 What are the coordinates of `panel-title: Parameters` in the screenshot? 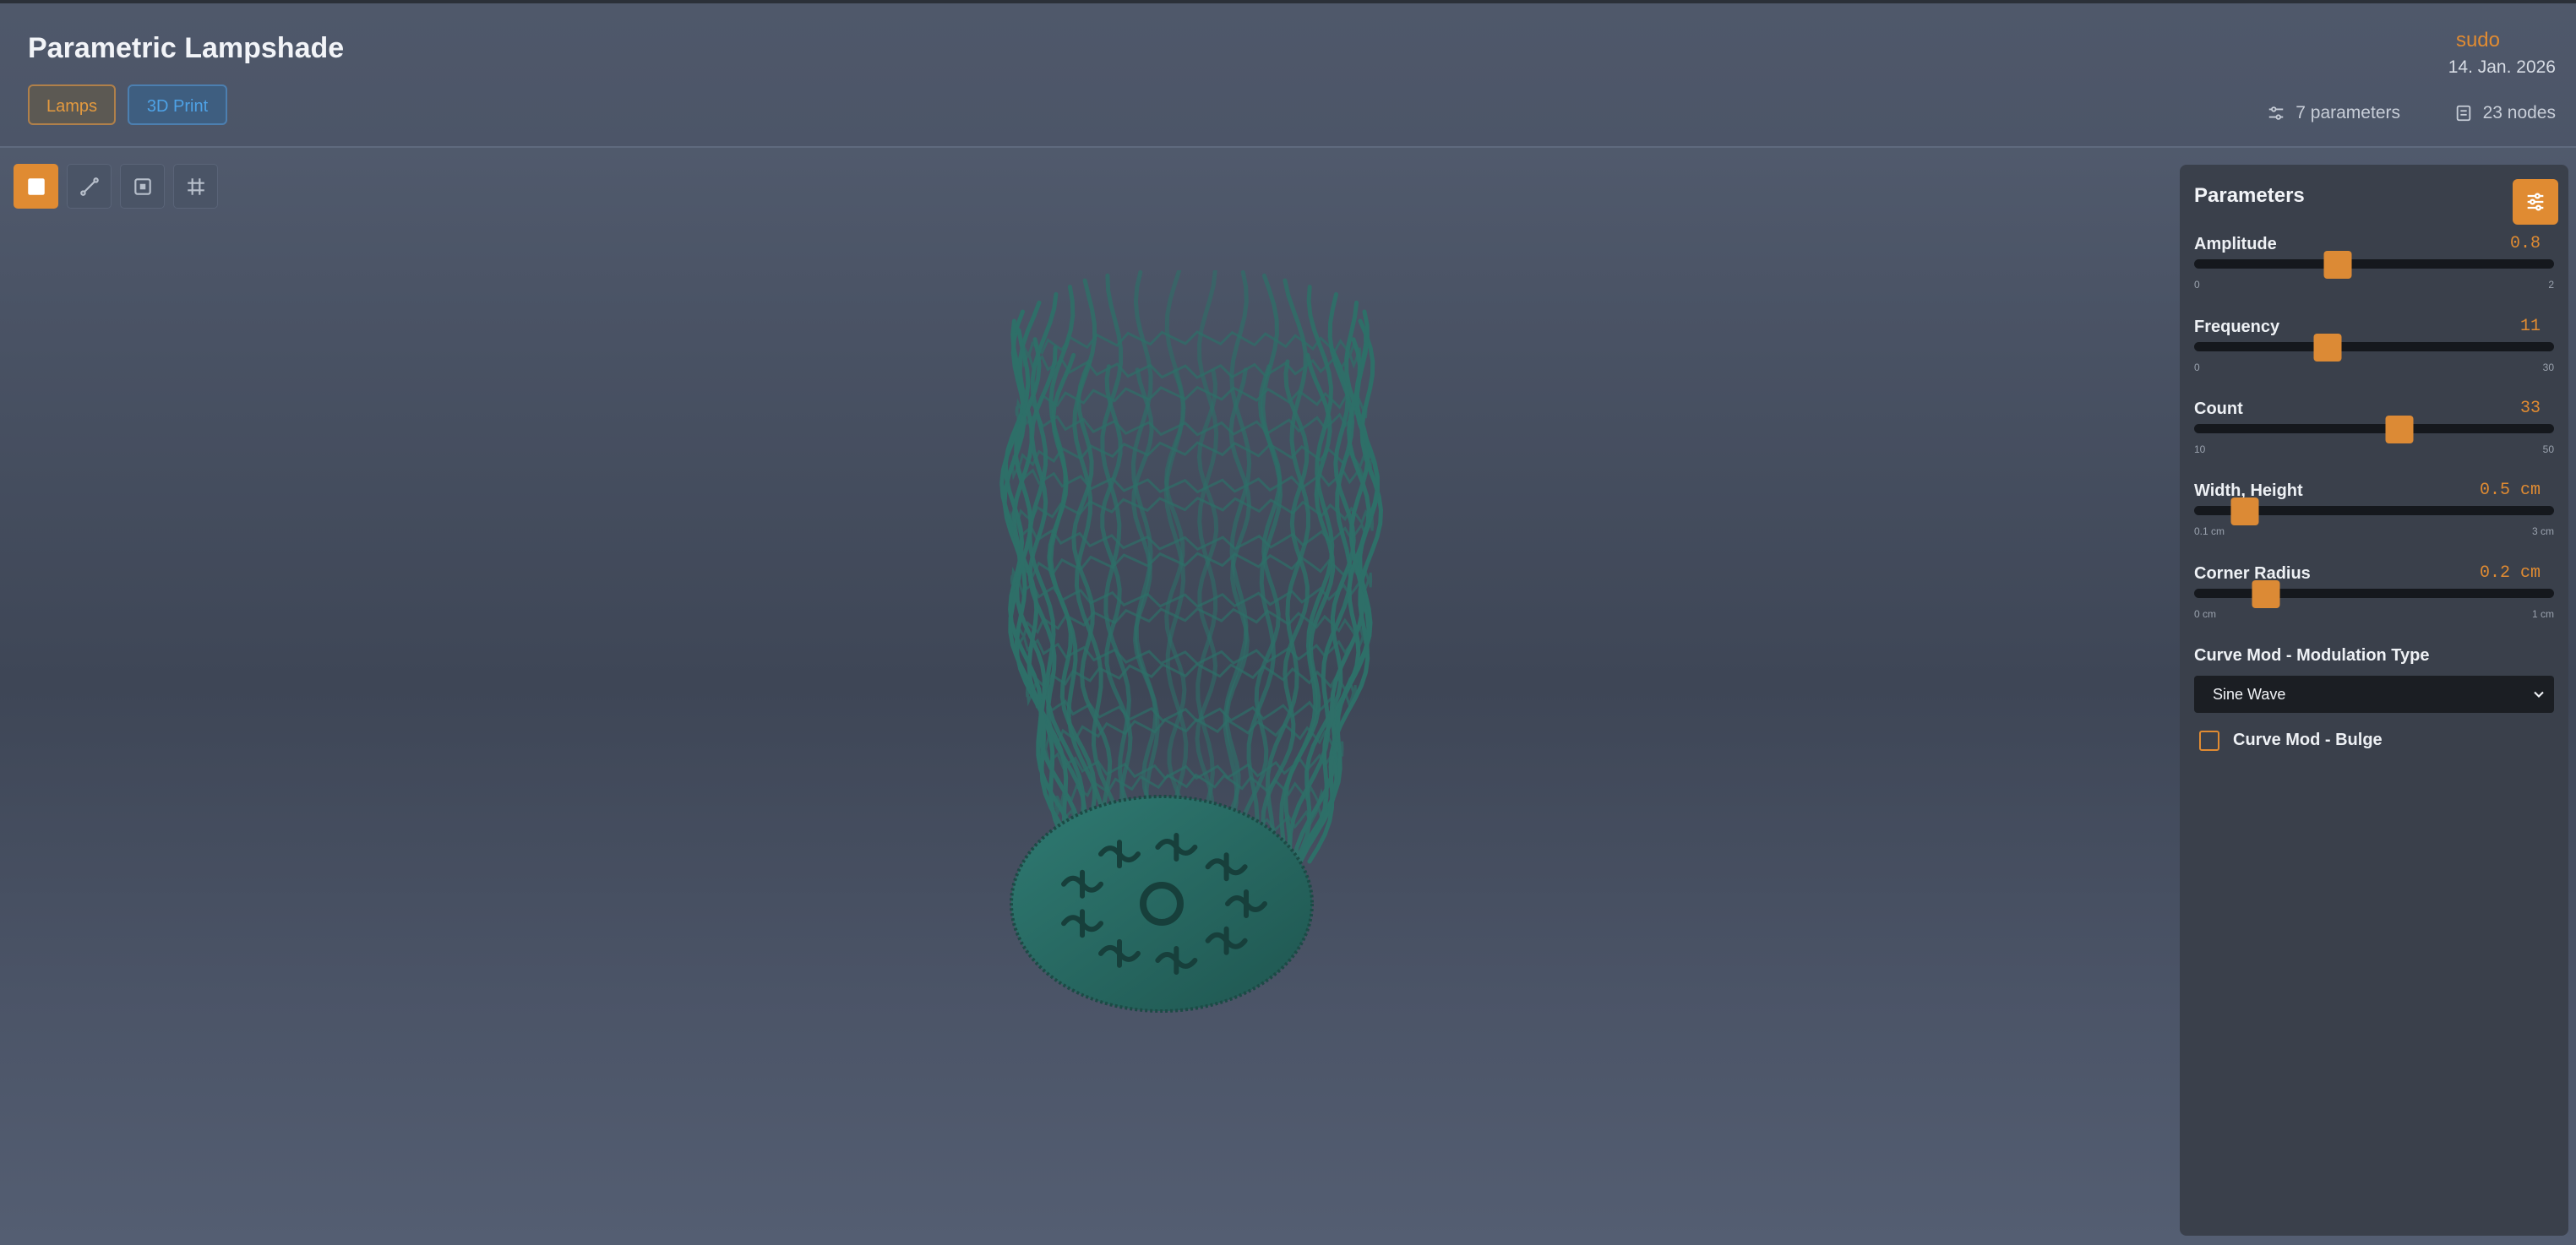 It's located at (2249, 195).